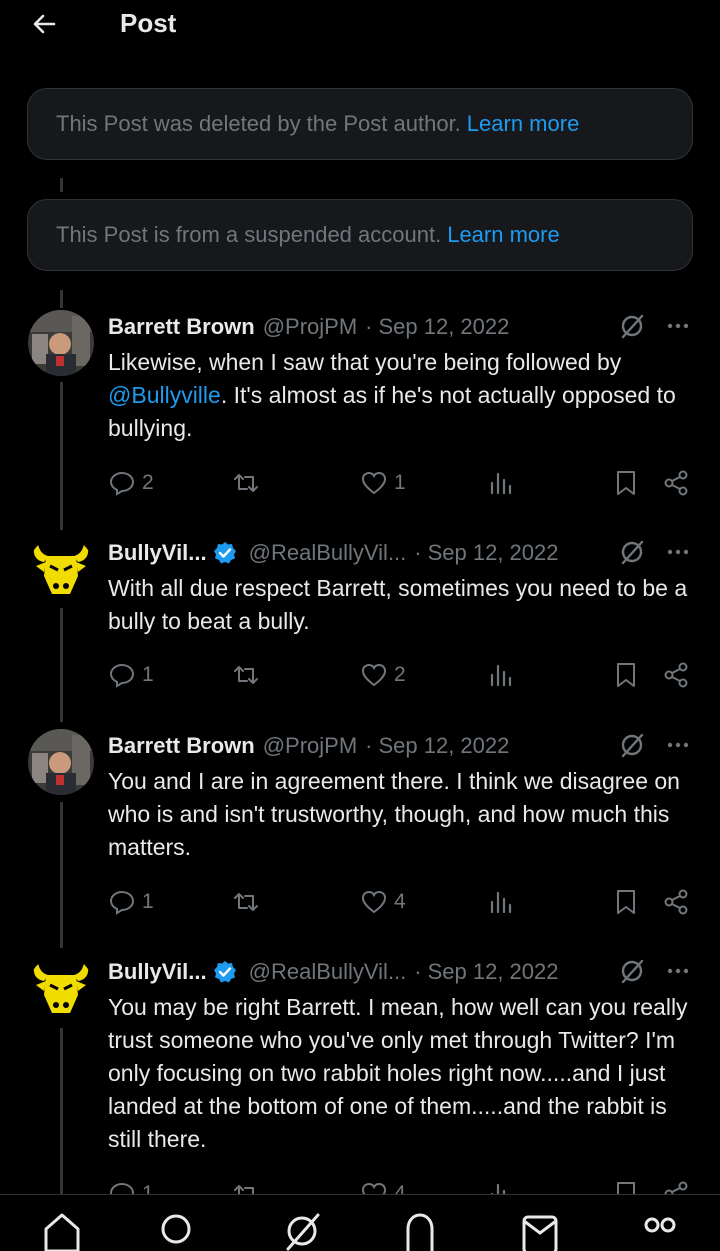 This screenshot has width=720, height=1251. I want to click on mention-link: @Bullyville, so click(164, 395).